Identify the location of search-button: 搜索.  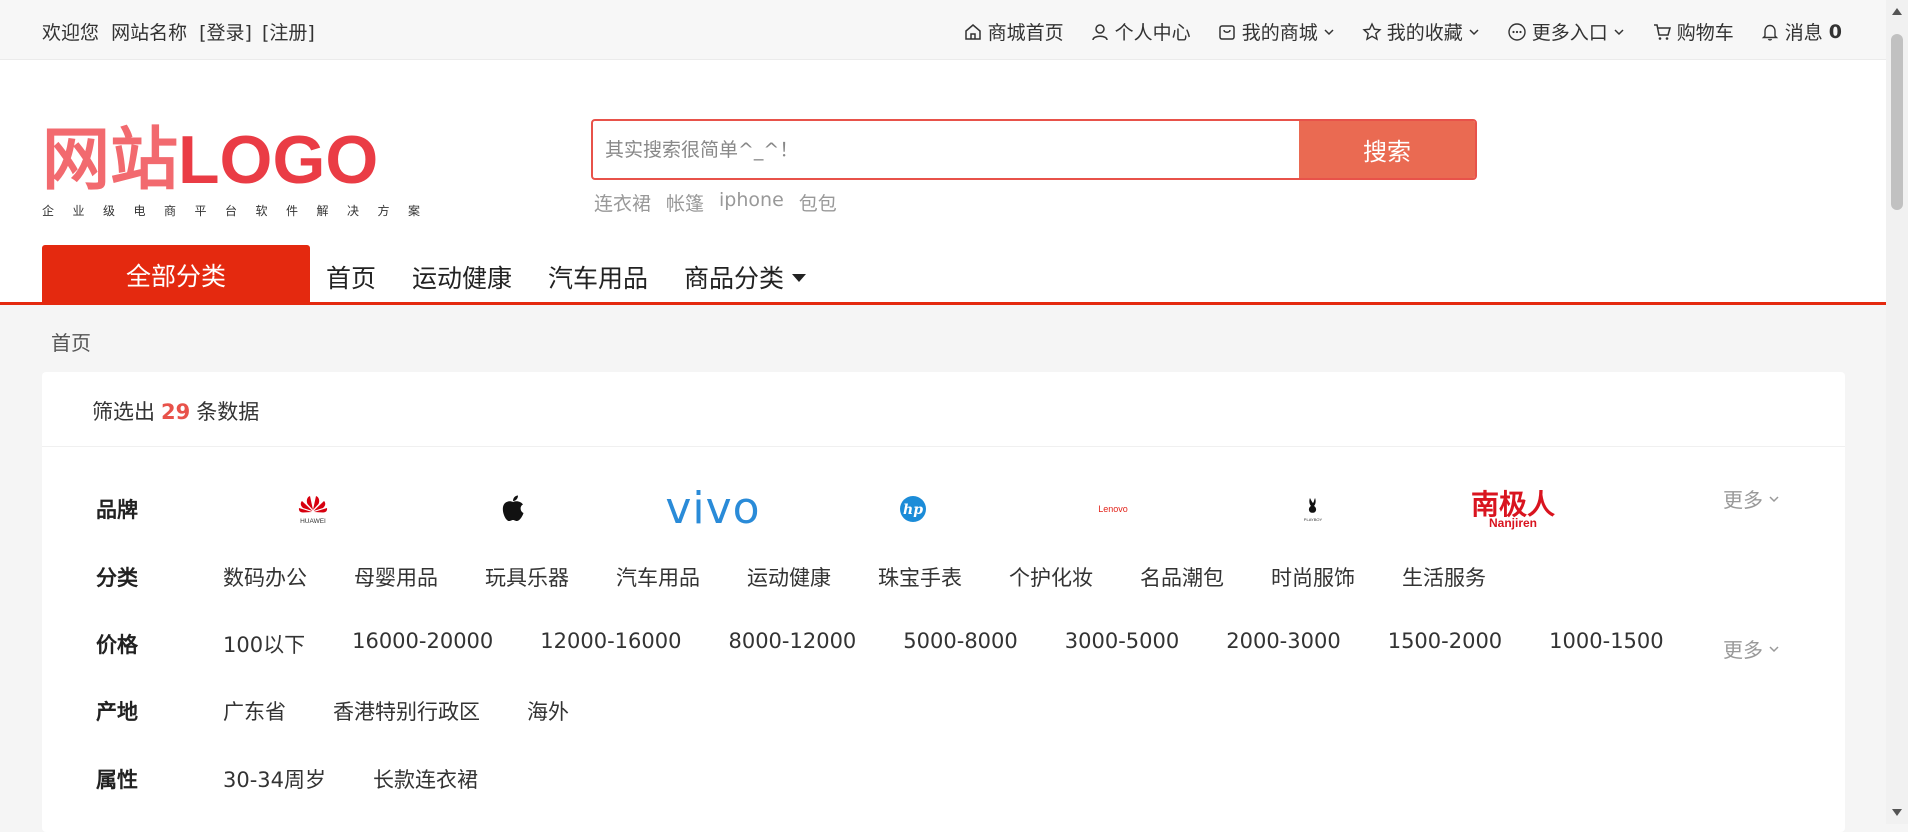
(1387, 149).